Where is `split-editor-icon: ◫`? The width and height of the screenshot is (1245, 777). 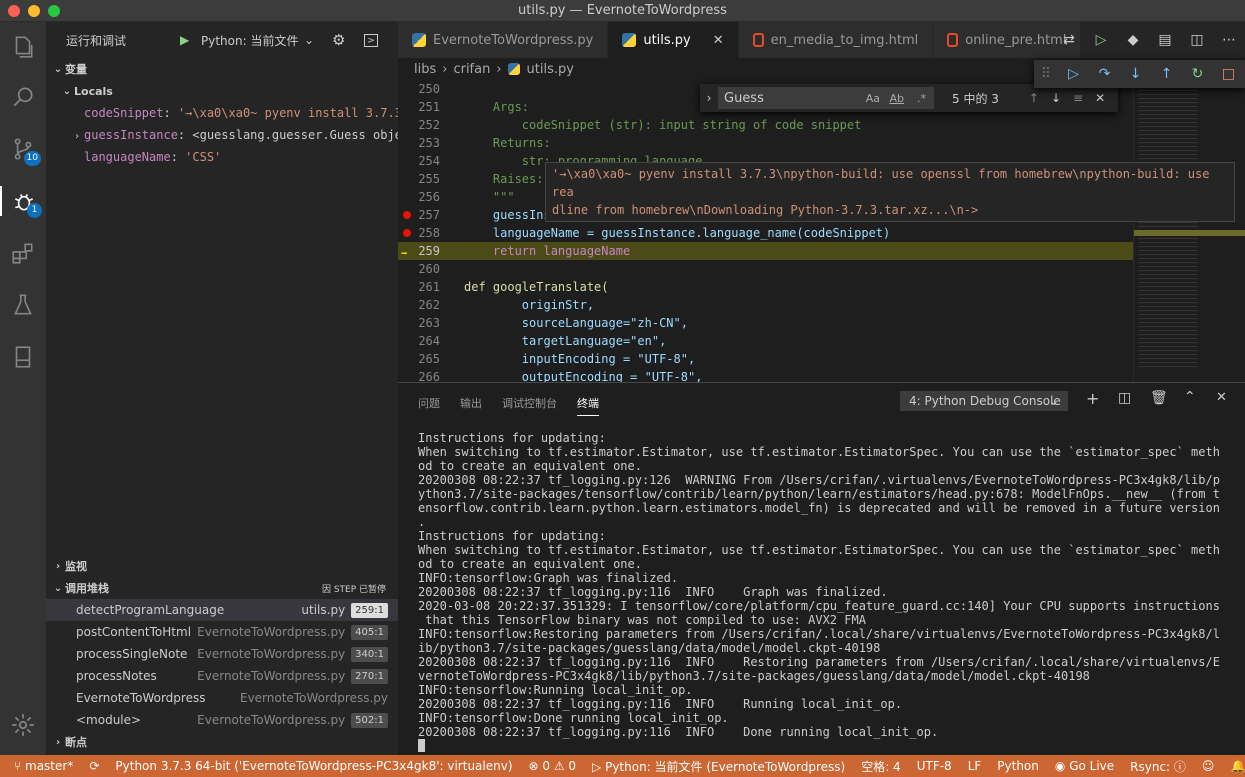
split-editor-icon: ◫ is located at coordinates (1197, 40).